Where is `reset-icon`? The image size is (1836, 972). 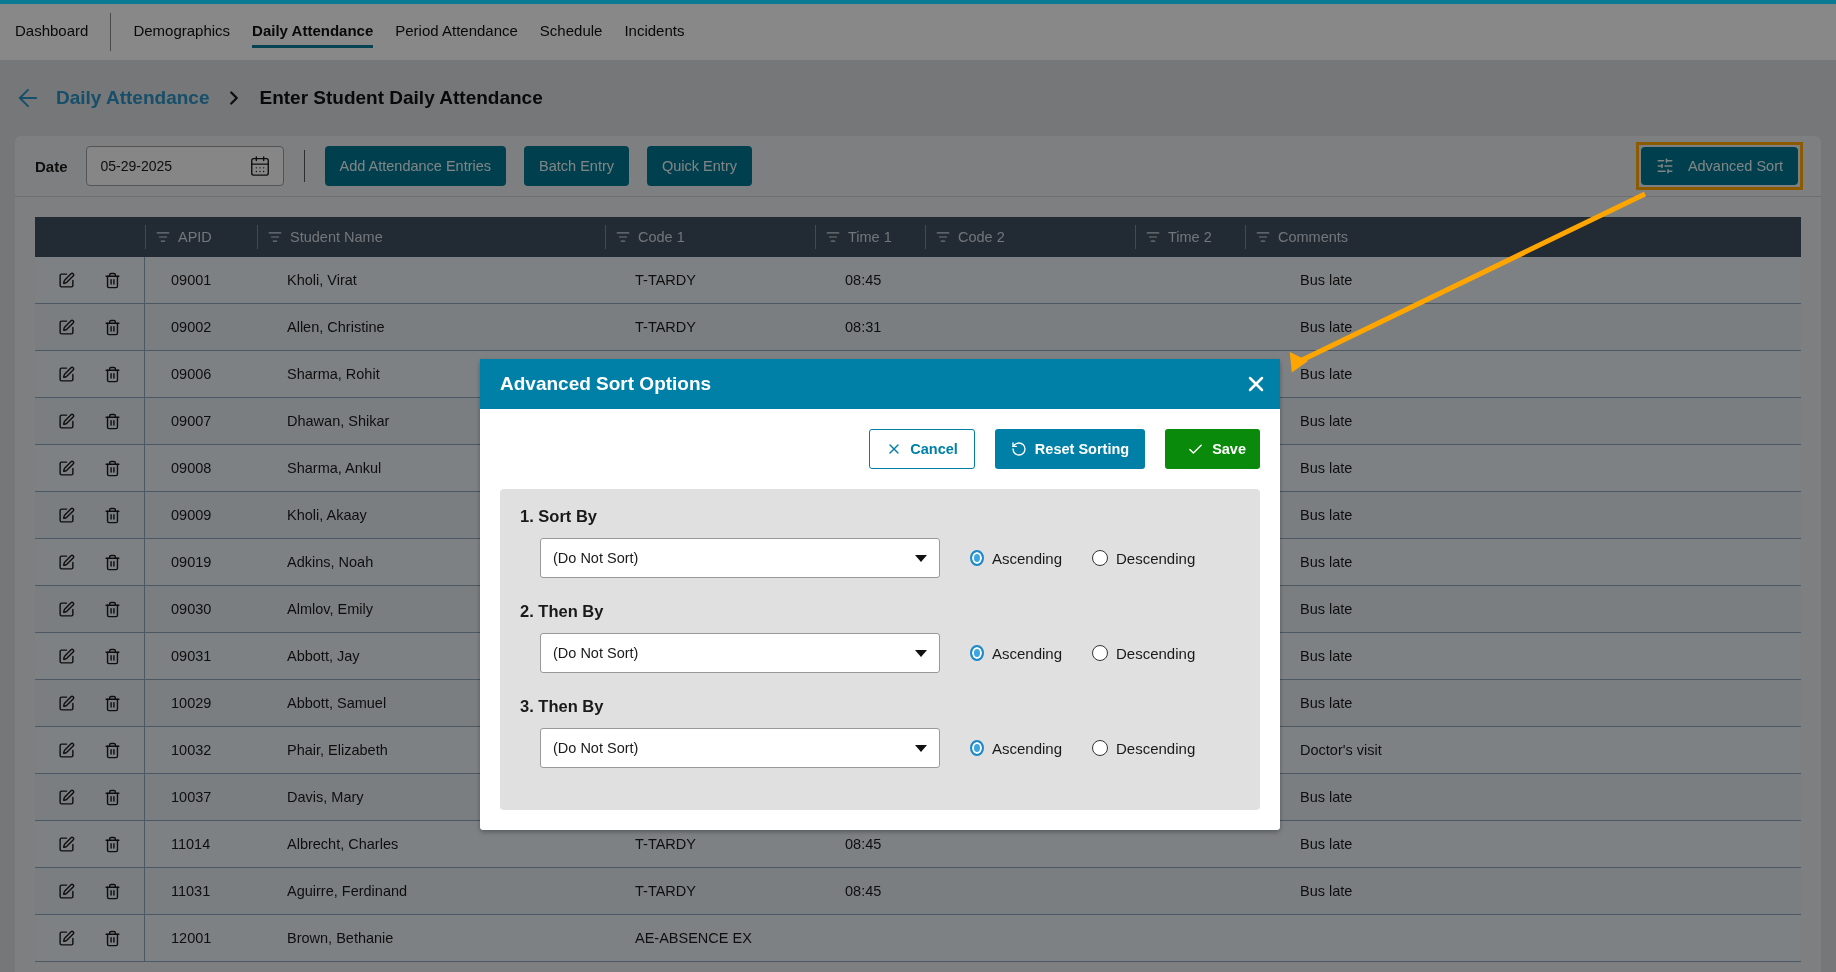 reset-icon is located at coordinates (1018, 449).